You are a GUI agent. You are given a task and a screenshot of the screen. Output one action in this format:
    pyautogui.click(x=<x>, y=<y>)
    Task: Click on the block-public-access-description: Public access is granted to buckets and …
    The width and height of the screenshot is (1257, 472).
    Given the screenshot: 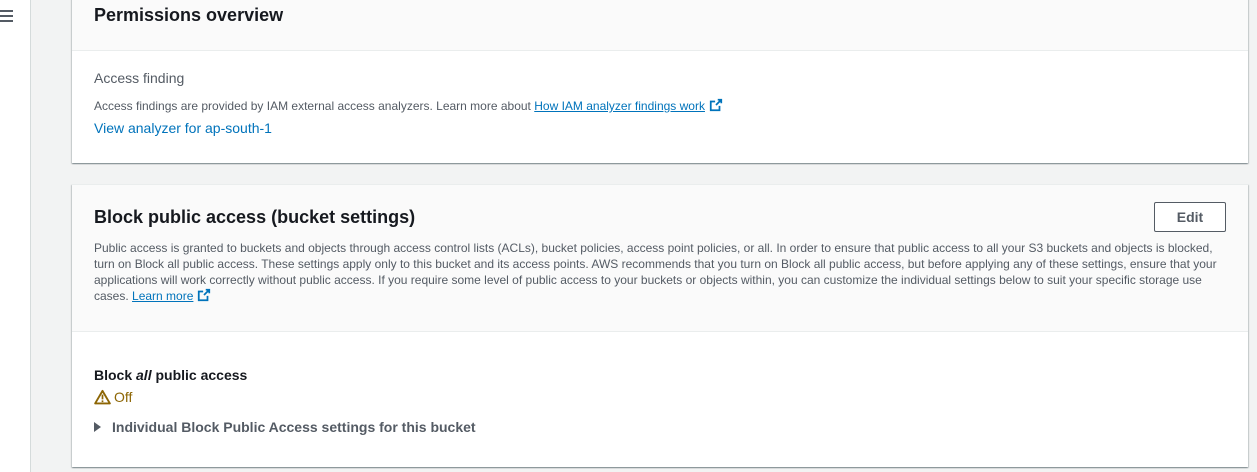 What is the action you would take?
    pyautogui.click(x=656, y=272)
    